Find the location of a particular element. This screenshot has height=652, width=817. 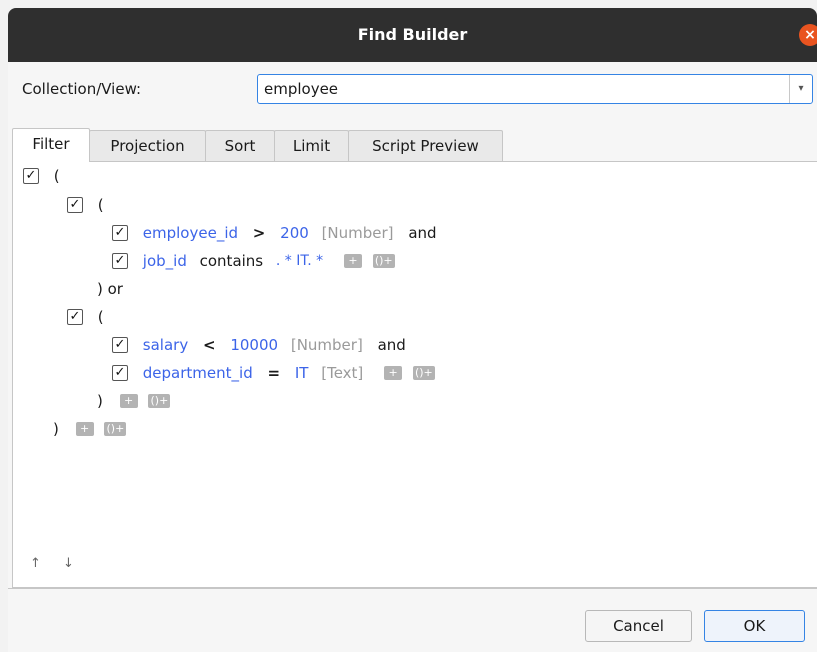

tab-script-preview: Script Preview is located at coordinates (425, 145).